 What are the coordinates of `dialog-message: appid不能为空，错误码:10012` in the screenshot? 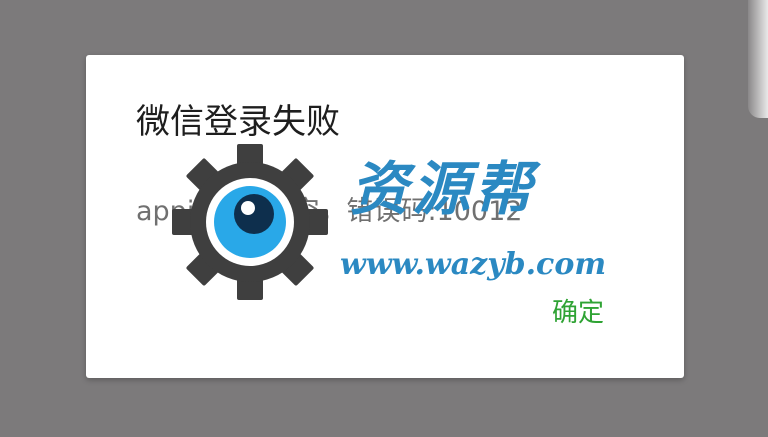 It's located at (329, 211).